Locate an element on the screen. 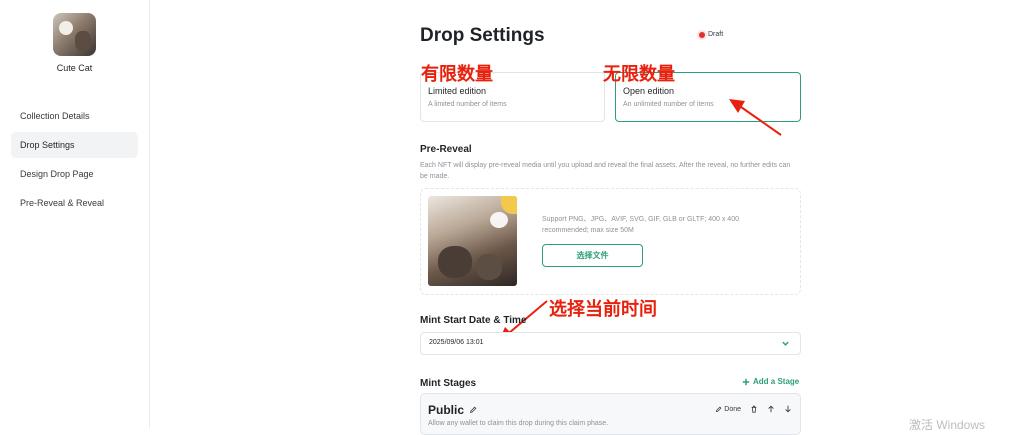 The image size is (1024, 435). plus-icon is located at coordinates (746, 381).